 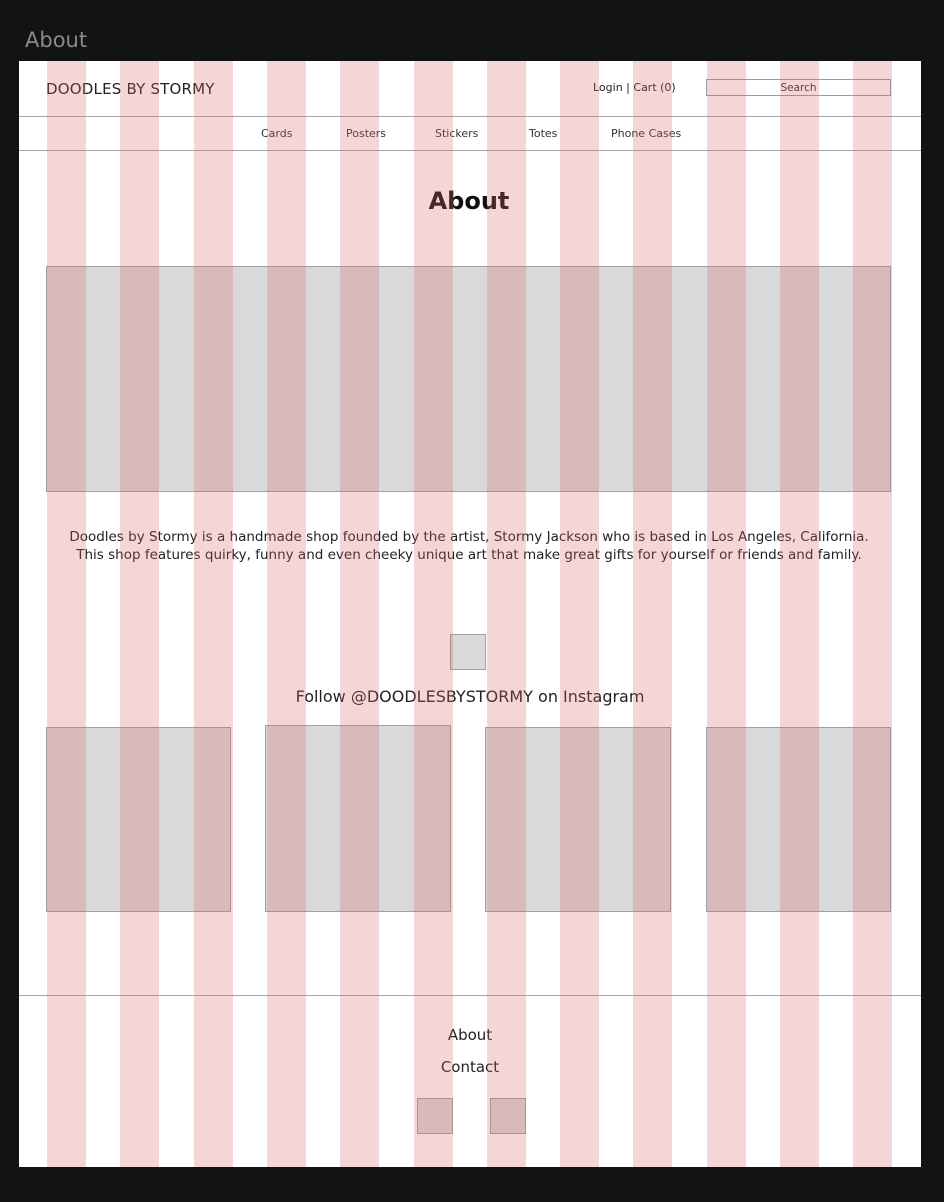 What do you see at coordinates (470, 150) in the screenshot?
I see `nav-divider` at bounding box center [470, 150].